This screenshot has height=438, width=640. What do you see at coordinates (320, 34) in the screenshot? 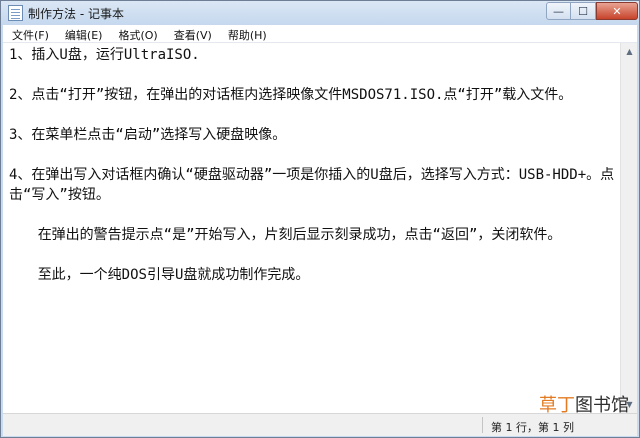
I see `menu-bar: 文件(F) 编辑(E) 格式(O) 查看(V) 帮助(H)` at bounding box center [320, 34].